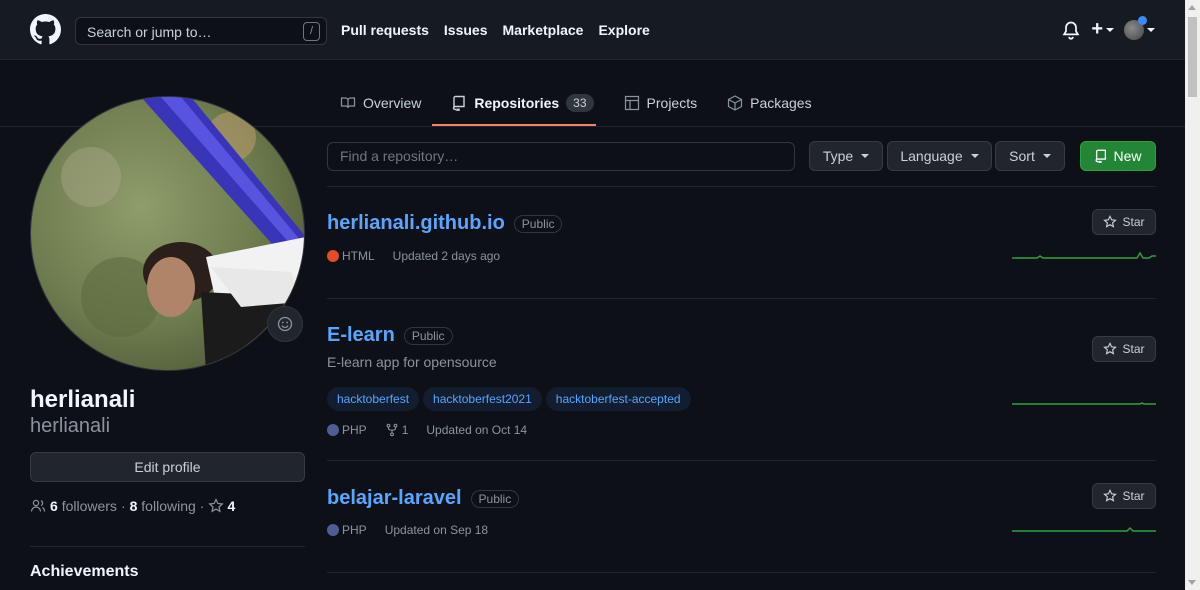 This screenshot has width=1200, height=590. I want to click on github-logo-icon, so click(45, 29).